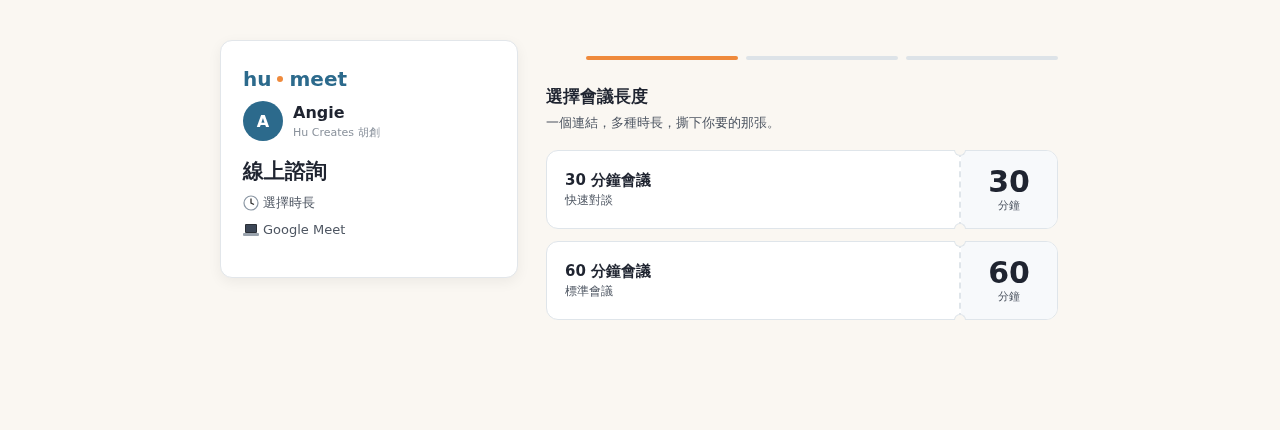 The height and width of the screenshot is (430, 1280). What do you see at coordinates (663, 123) in the screenshot?
I see `section-subheading: 一個連結，多種時長，撕下你要的那張。` at bounding box center [663, 123].